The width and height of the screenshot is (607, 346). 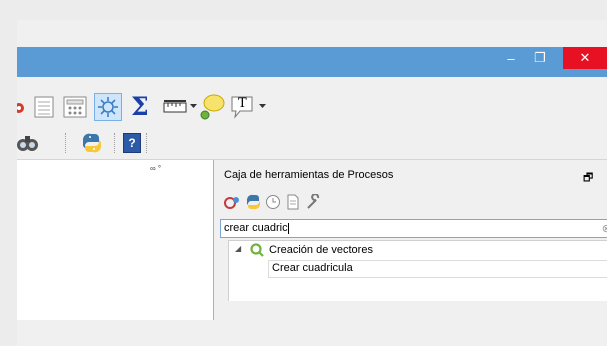 I want to click on tree-item-row: Crear cuadricula, so click(x=437, y=269).